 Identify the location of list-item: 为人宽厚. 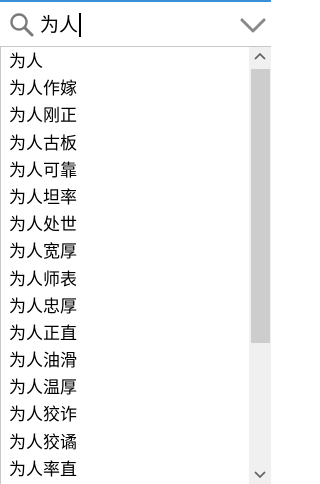
(124, 252).